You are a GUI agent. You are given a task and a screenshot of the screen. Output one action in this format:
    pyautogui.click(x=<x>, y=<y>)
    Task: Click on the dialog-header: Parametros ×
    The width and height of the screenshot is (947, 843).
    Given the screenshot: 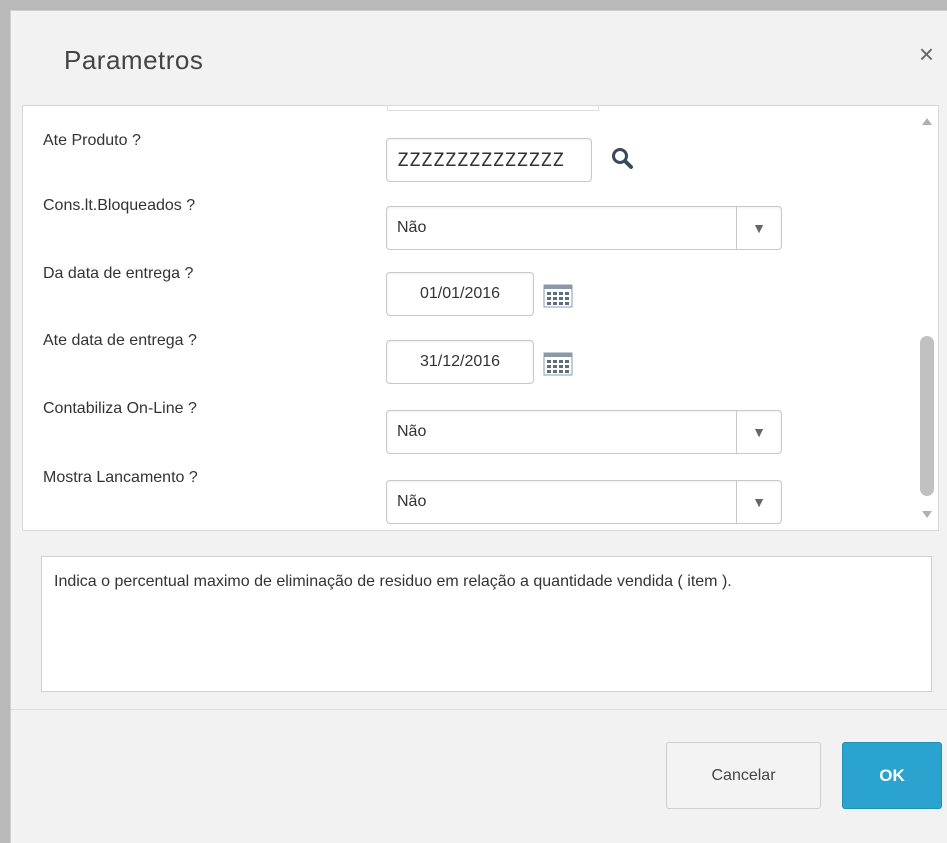 What is the action you would take?
    pyautogui.click(x=479, y=58)
    